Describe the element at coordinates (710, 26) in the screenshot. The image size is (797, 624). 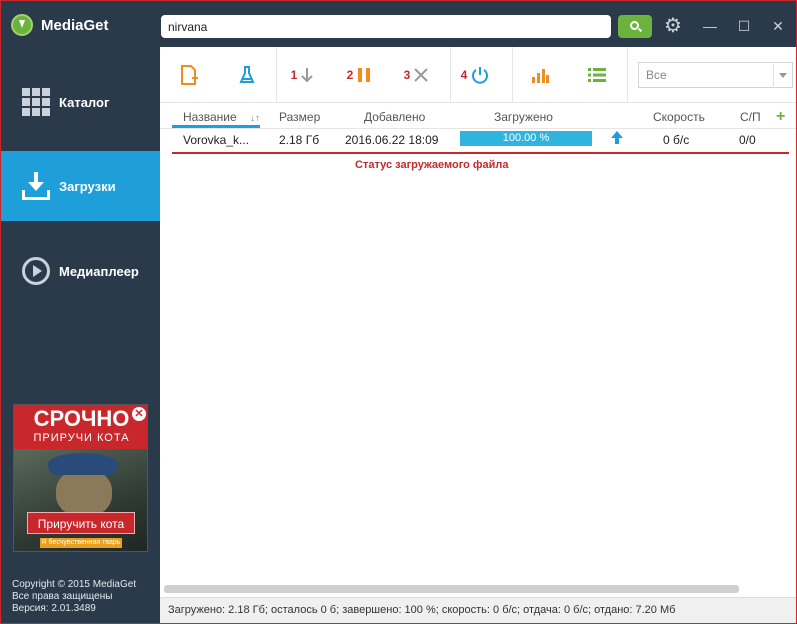
I see `minimize-button: —` at that location.